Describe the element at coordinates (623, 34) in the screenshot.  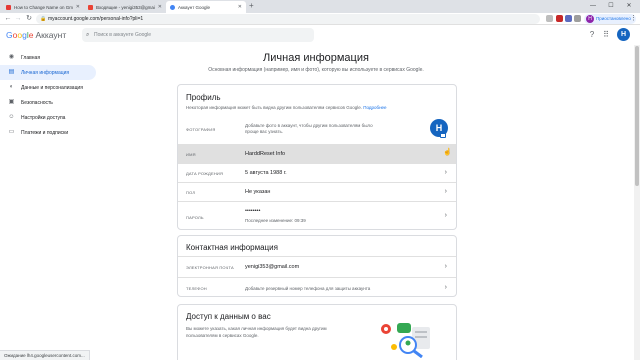
I see `account-avatar: Н` at that location.